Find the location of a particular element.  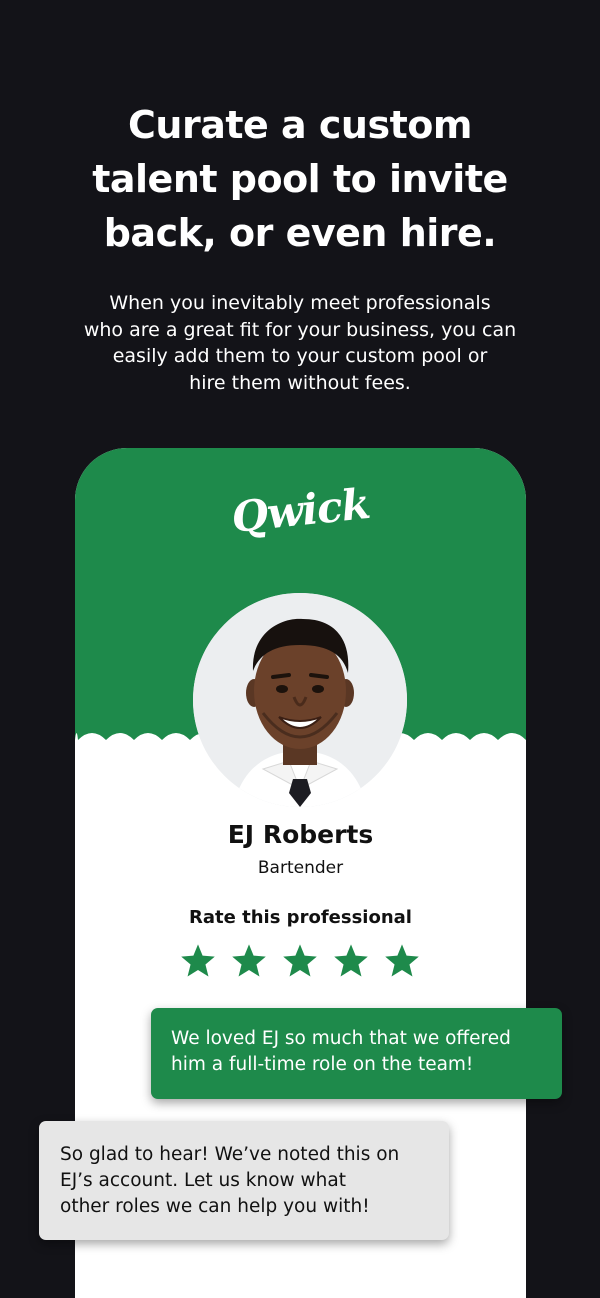

message-line: So glad to hear! We’ve noted this on is located at coordinates (230, 1154).